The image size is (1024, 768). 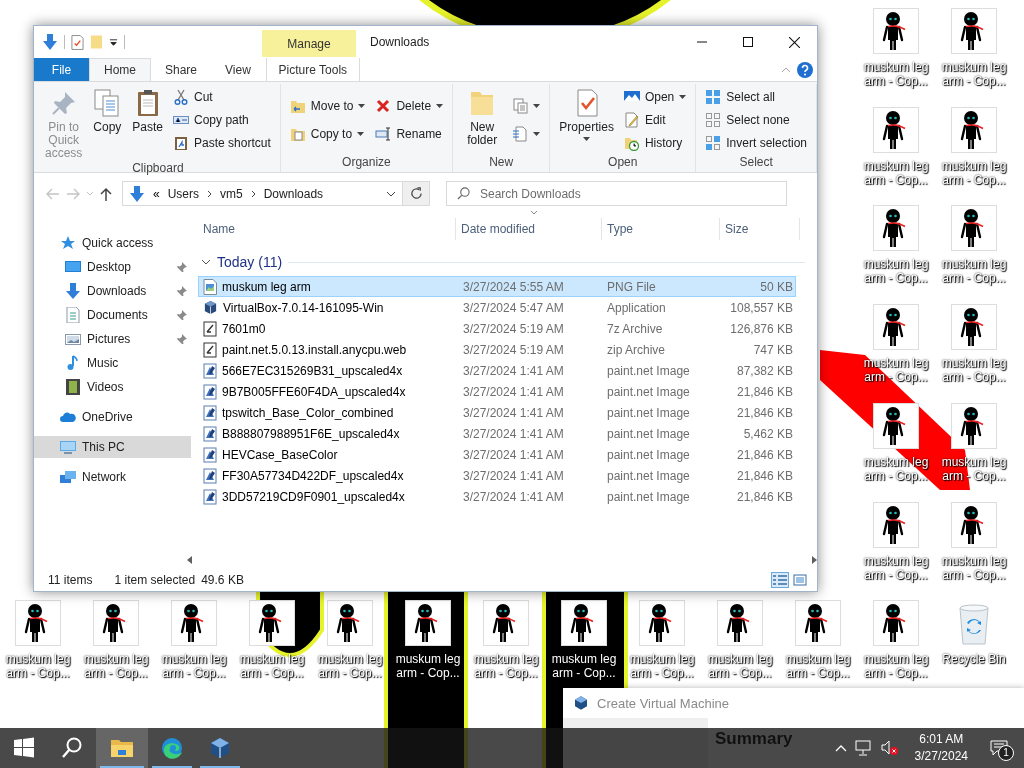 I want to click on nav-item: Network, so click(x=112, y=477).